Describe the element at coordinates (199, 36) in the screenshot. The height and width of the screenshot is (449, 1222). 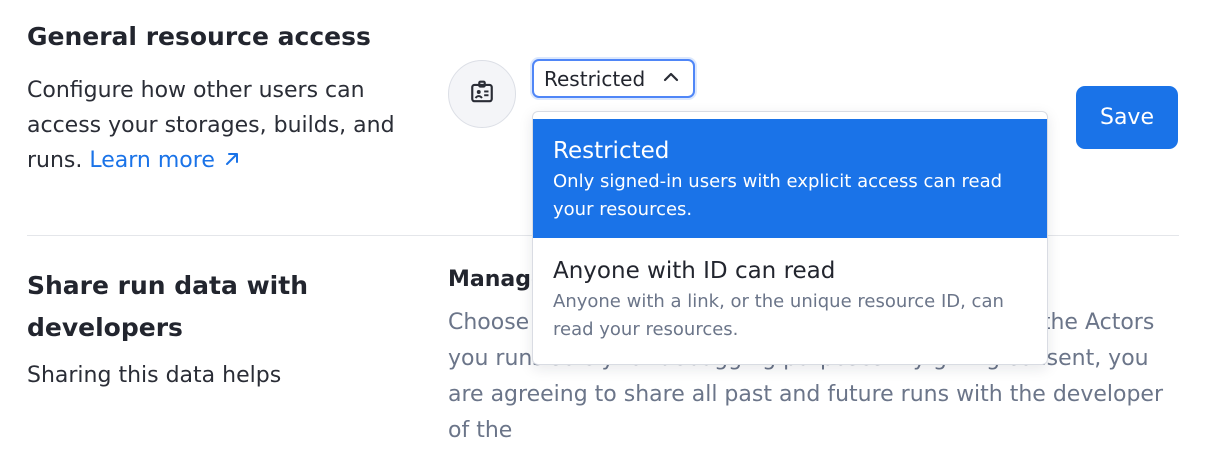
I see `general-access-title: General resource access` at that location.